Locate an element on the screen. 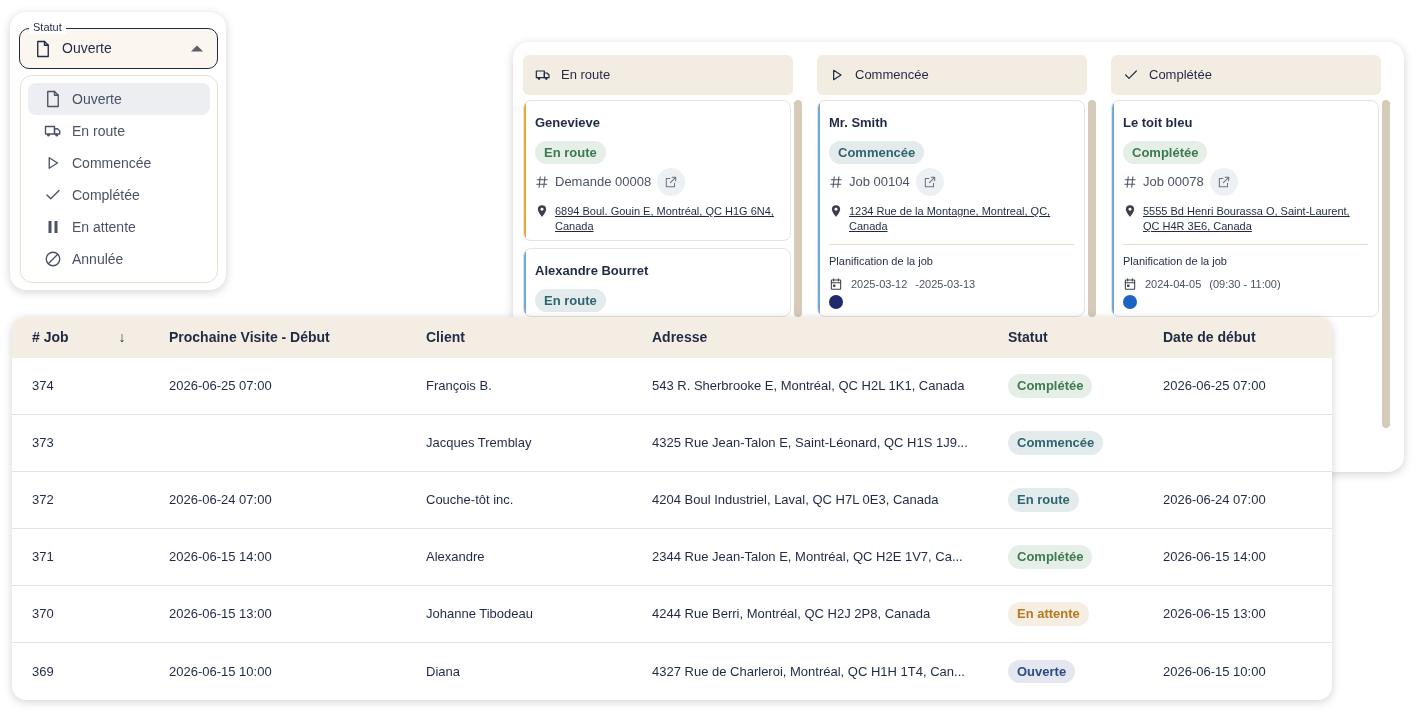  table-cell: 369 is located at coordinates (43, 671).